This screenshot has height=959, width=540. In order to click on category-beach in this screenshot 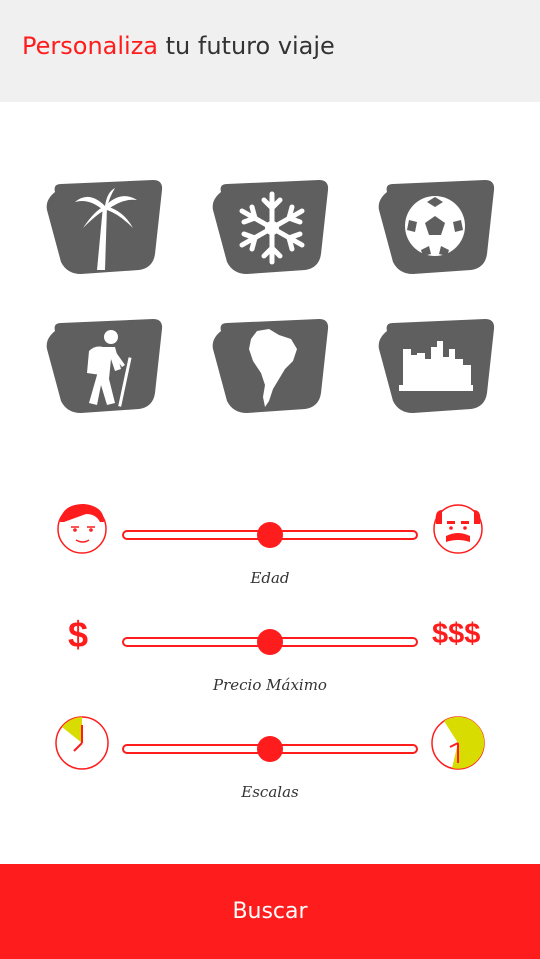, I will do `click(104, 227)`.